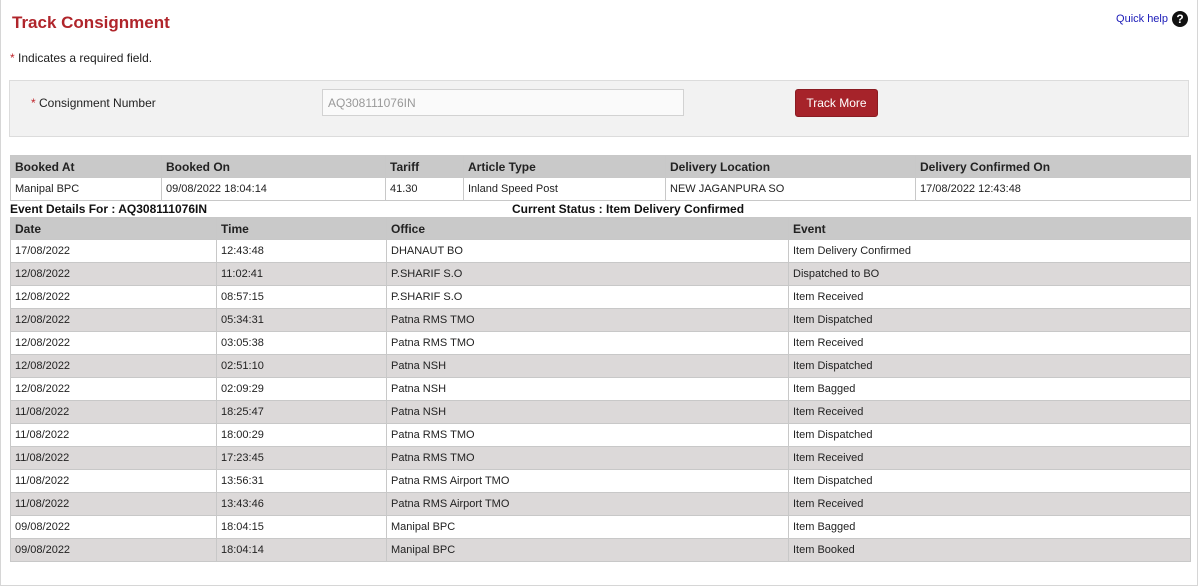  What do you see at coordinates (273, 189) in the screenshot?
I see `booked-on-value: 09/08/2022 18:04:14` at bounding box center [273, 189].